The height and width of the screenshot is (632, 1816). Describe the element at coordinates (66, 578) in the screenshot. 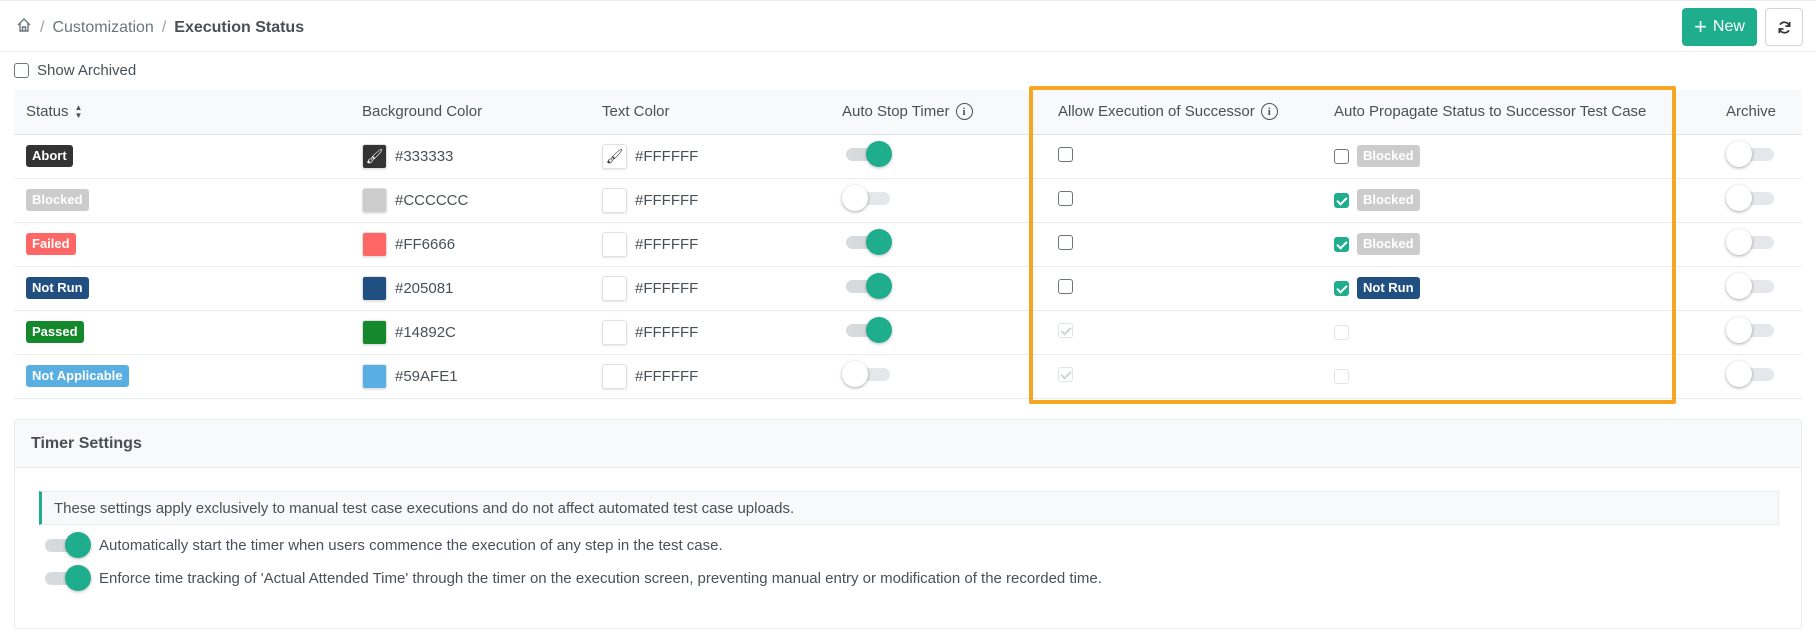

I see `enforce-time-tracking-toggle` at that location.